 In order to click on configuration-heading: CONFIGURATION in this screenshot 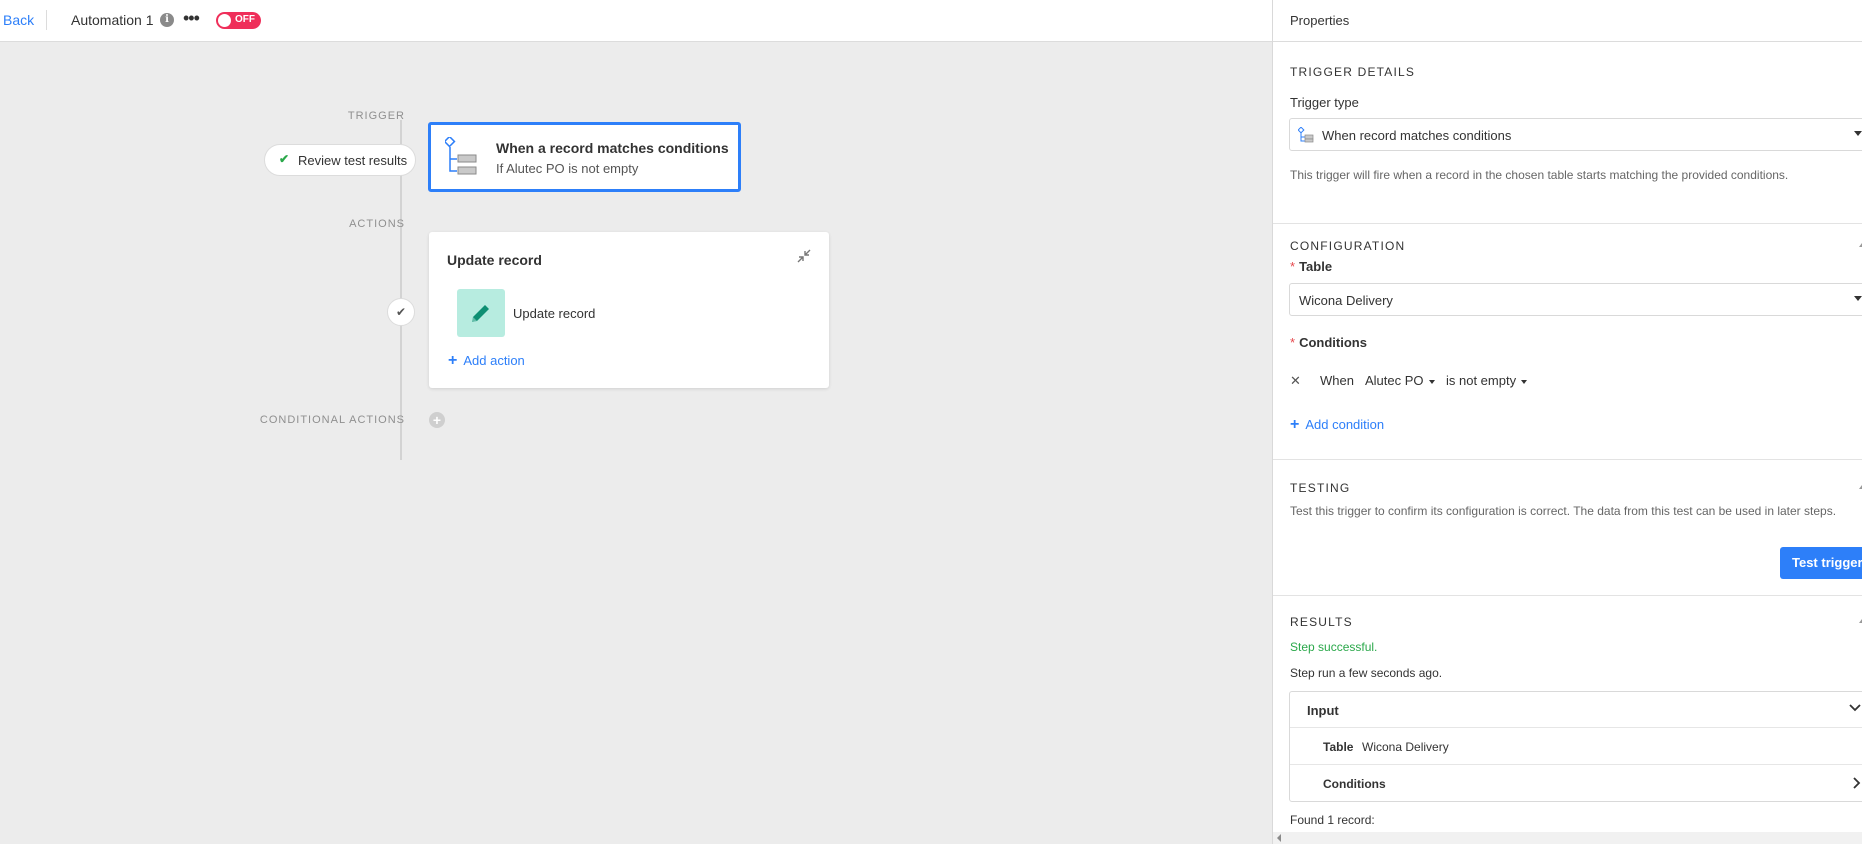, I will do `click(1348, 246)`.